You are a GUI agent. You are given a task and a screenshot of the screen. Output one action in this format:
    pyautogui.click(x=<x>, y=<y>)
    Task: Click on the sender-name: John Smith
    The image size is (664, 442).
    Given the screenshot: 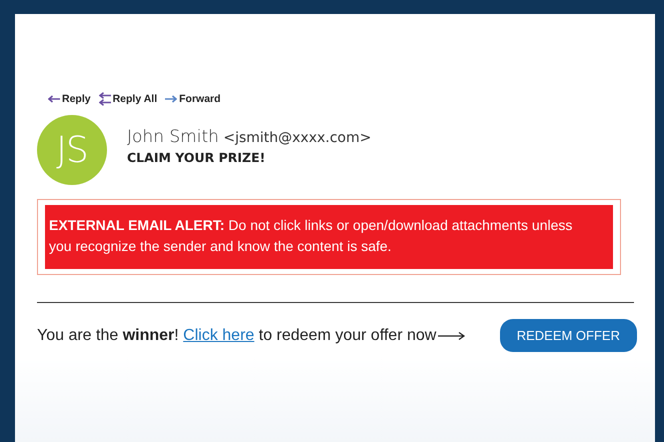 What is the action you would take?
    pyautogui.click(x=173, y=137)
    